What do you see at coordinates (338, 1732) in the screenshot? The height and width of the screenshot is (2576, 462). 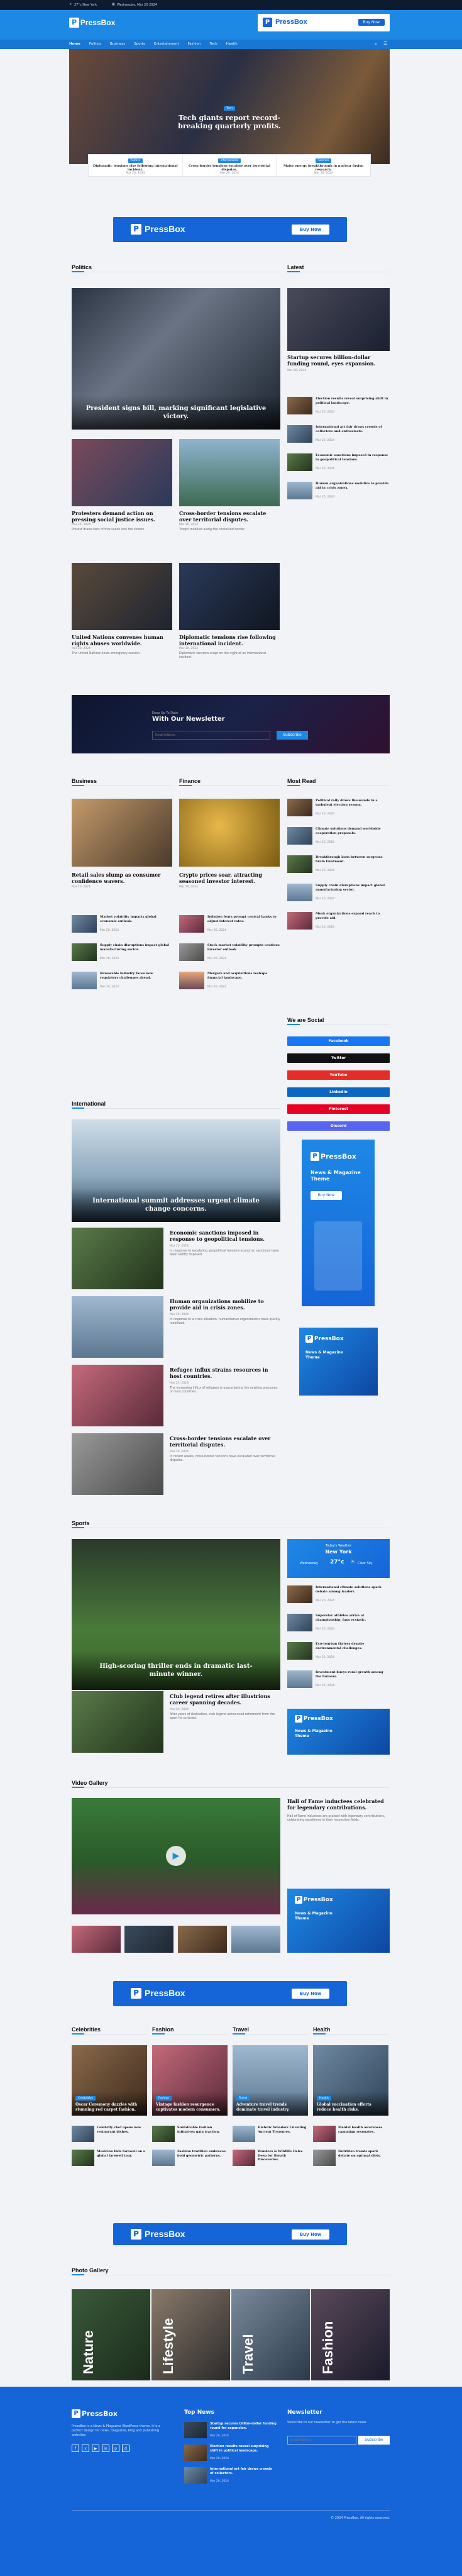 I see `sports-side-ad: P PressBox News & Magazine Theme` at bounding box center [338, 1732].